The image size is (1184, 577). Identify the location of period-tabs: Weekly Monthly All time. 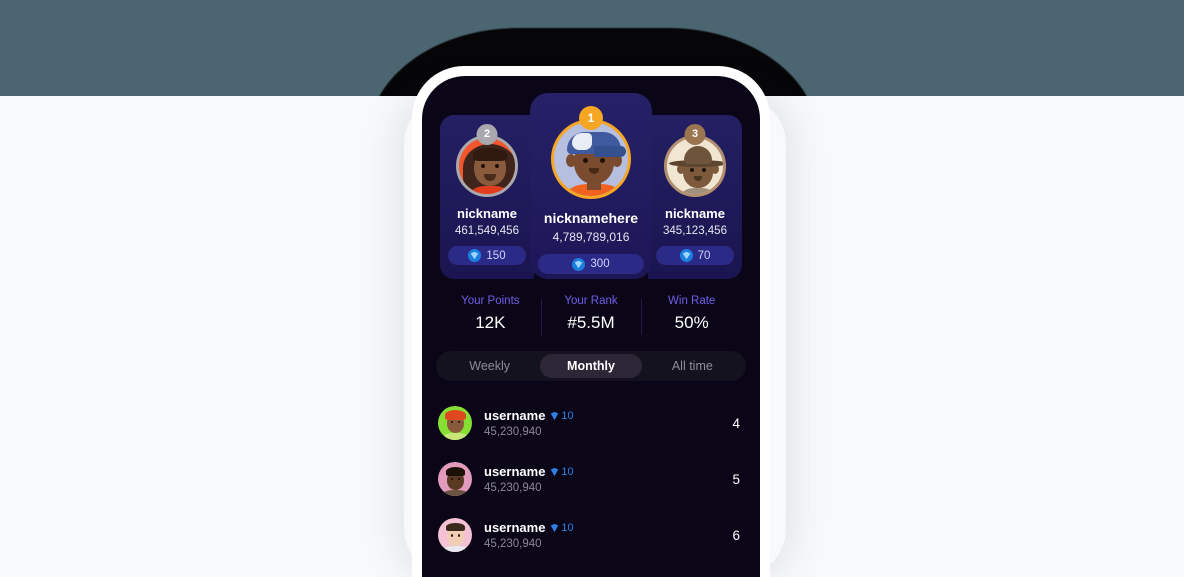
(591, 366).